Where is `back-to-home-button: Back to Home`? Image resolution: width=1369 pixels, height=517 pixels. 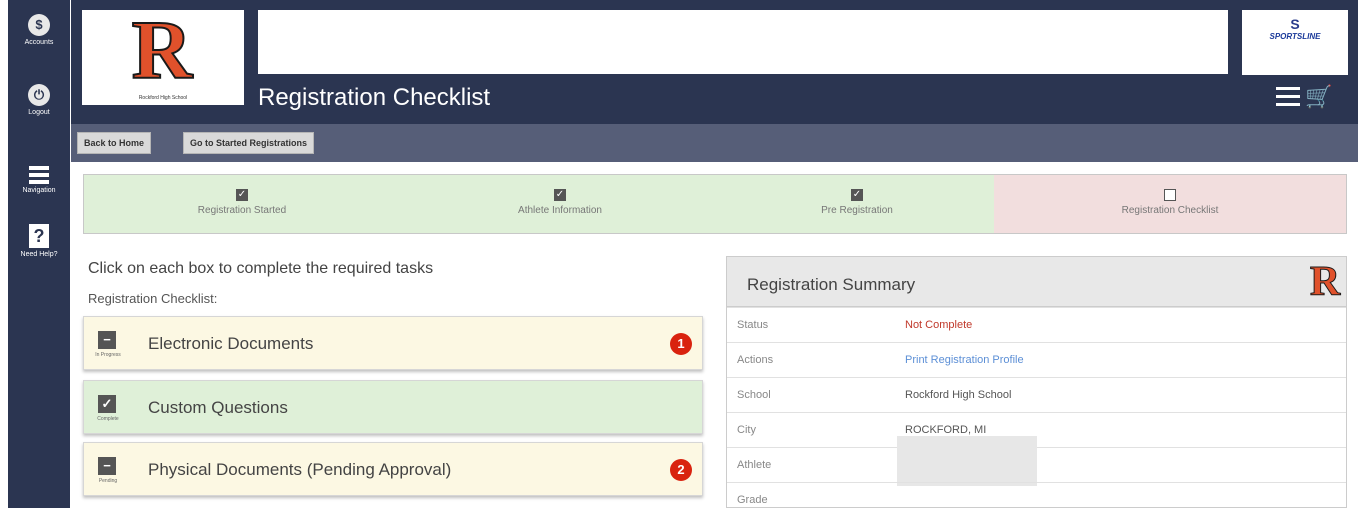 back-to-home-button: Back to Home is located at coordinates (114, 143).